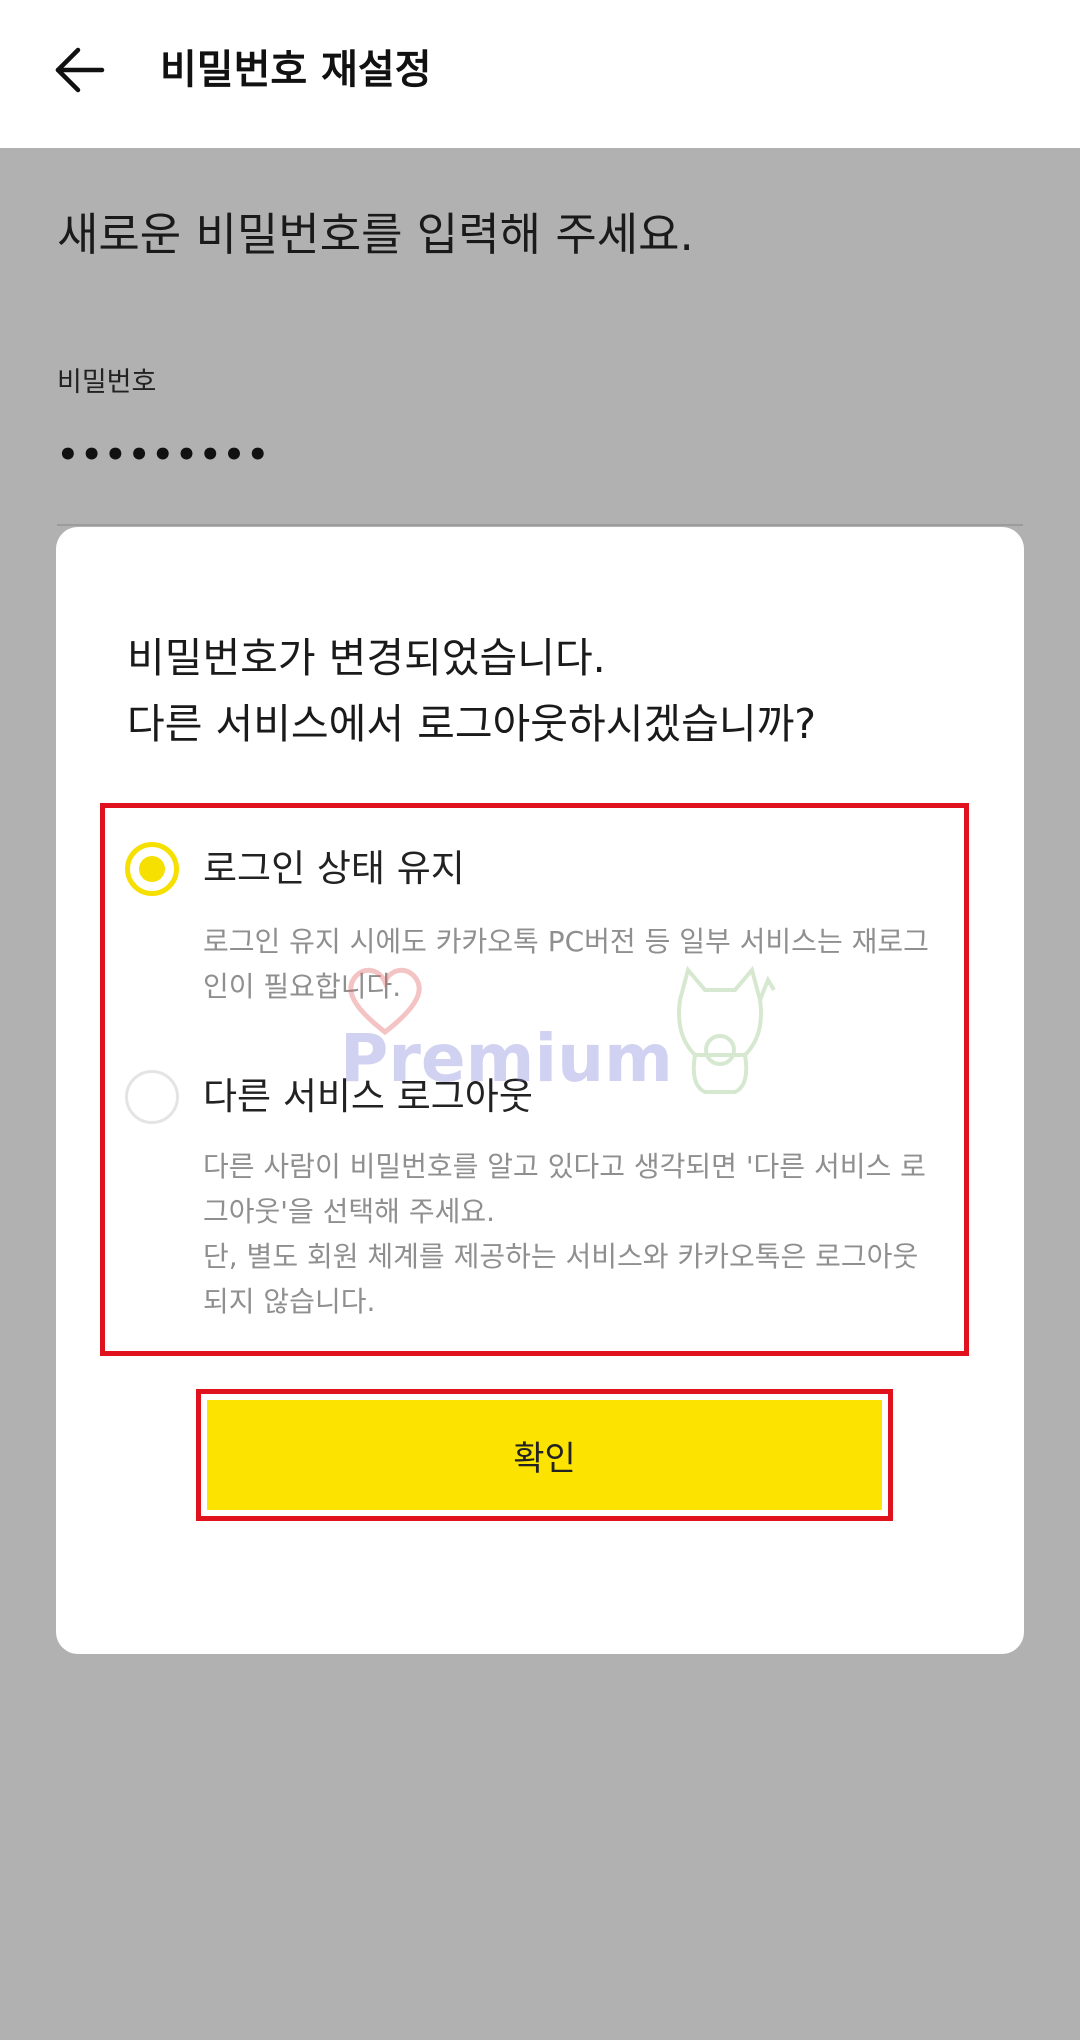 This screenshot has height=2040, width=1080. I want to click on description-line: 로그인 유지 시에도 카카오톡 PC버전 등 일부 서비스는 재로그, so click(566, 941).